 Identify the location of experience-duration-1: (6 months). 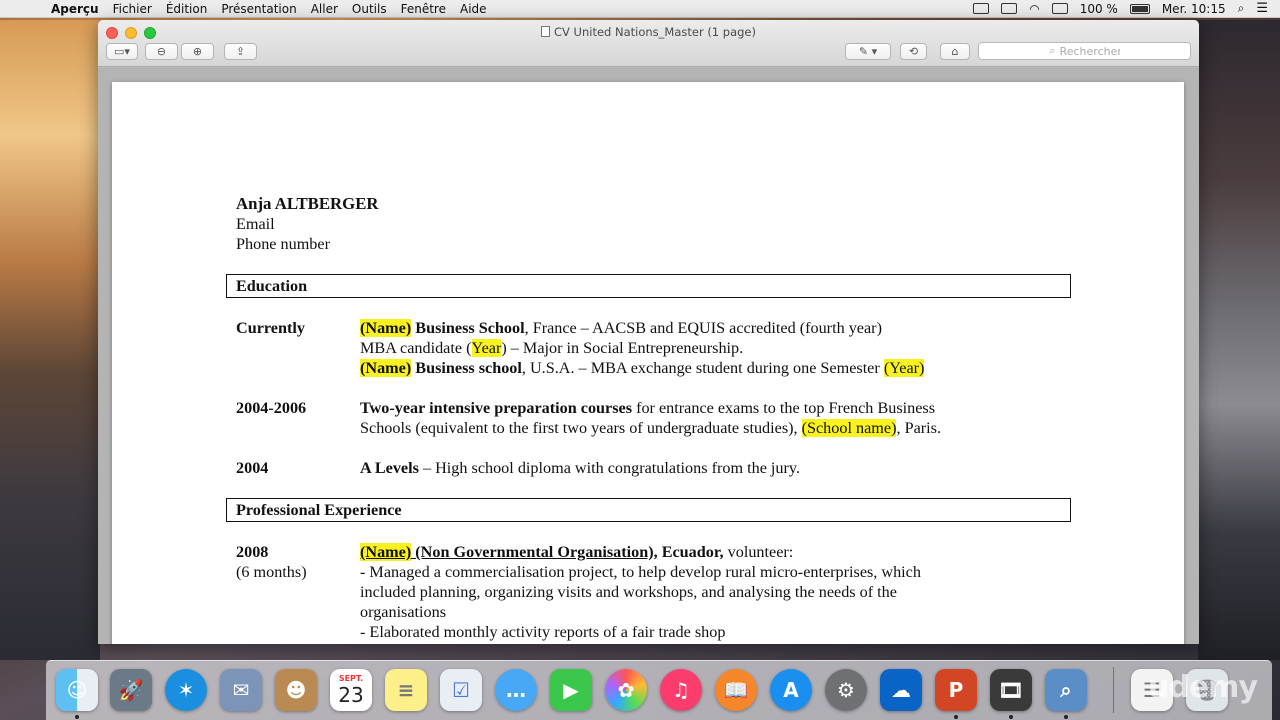
(271, 572).